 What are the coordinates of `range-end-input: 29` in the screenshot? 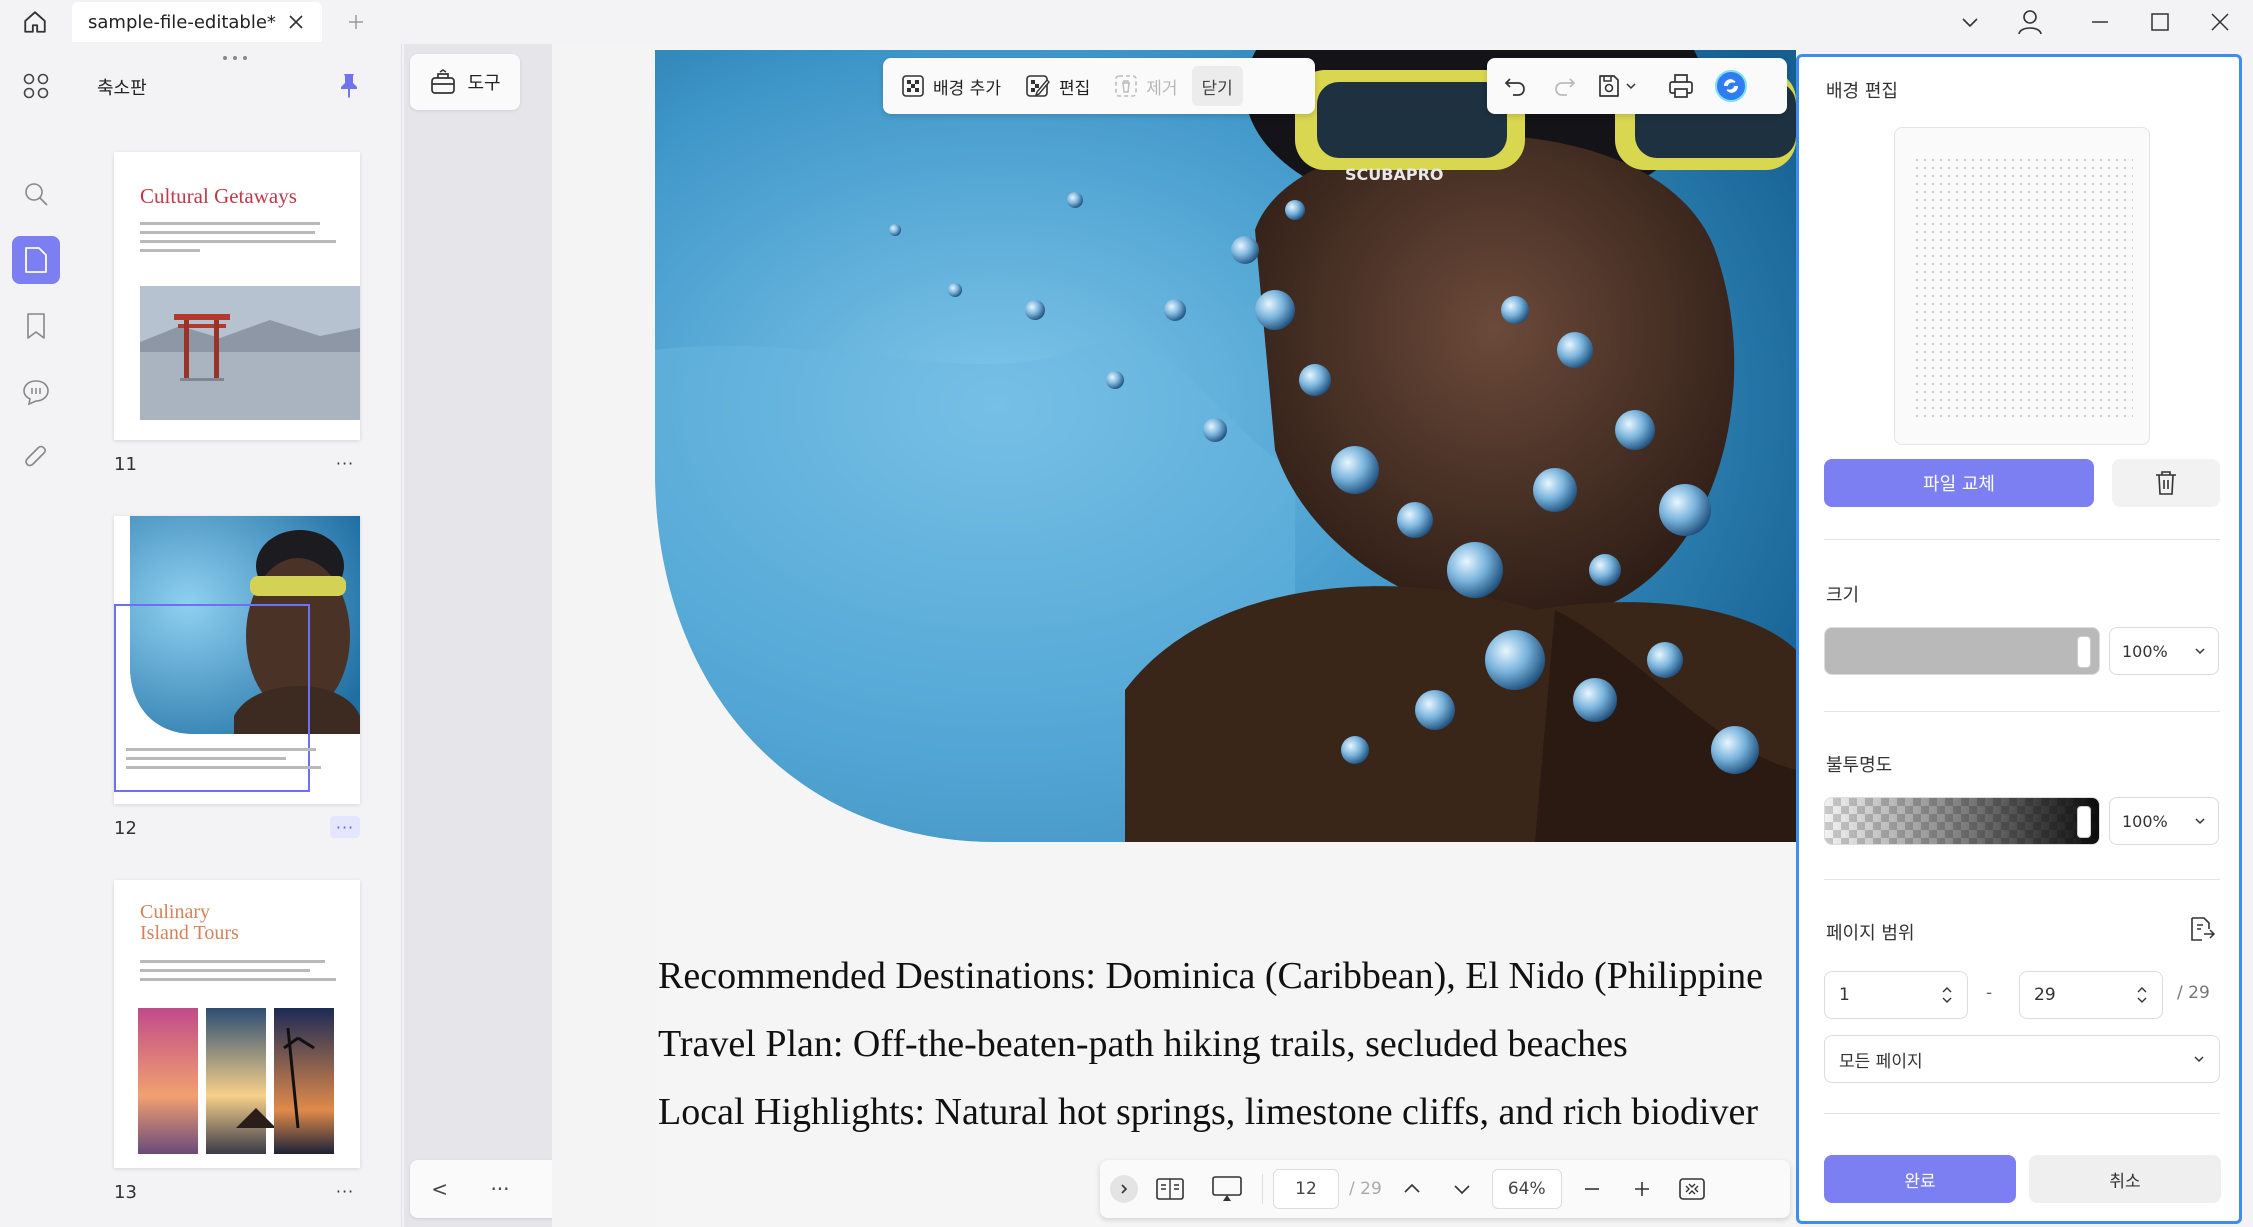 It's located at (2091, 995).